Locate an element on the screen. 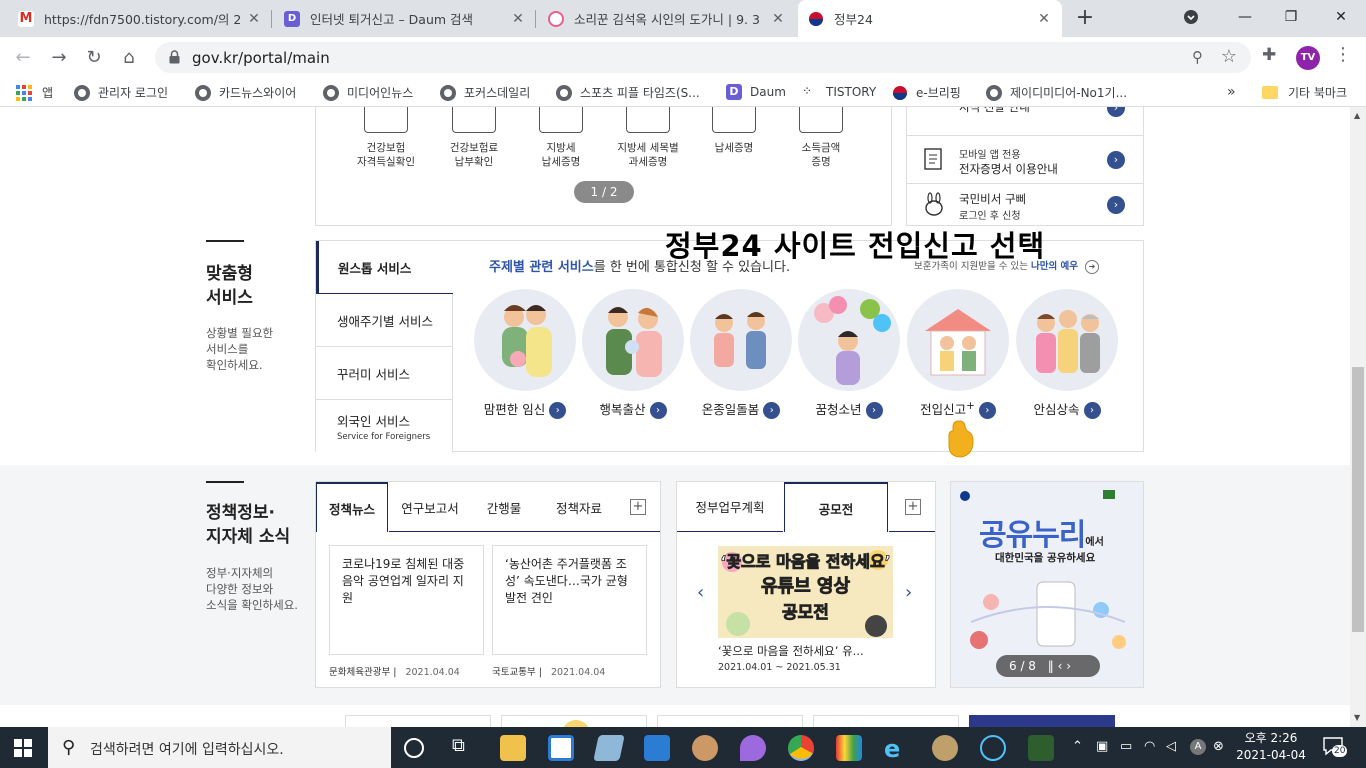 Image resolution: width=1366 pixels, height=768 pixels. internet-explorer-icon: e is located at coordinates (897, 749).